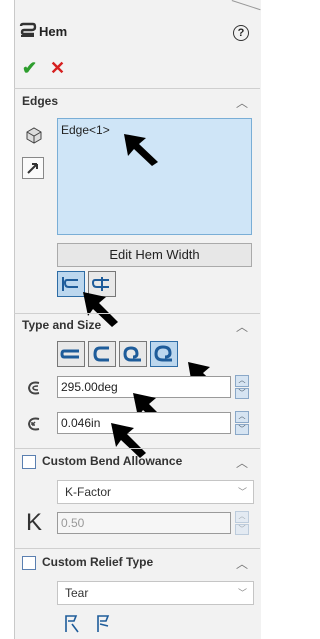  What do you see at coordinates (104, 623) in the screenshot?
I see `tear-relief-alt-icon` at bounding box center [104, 623].